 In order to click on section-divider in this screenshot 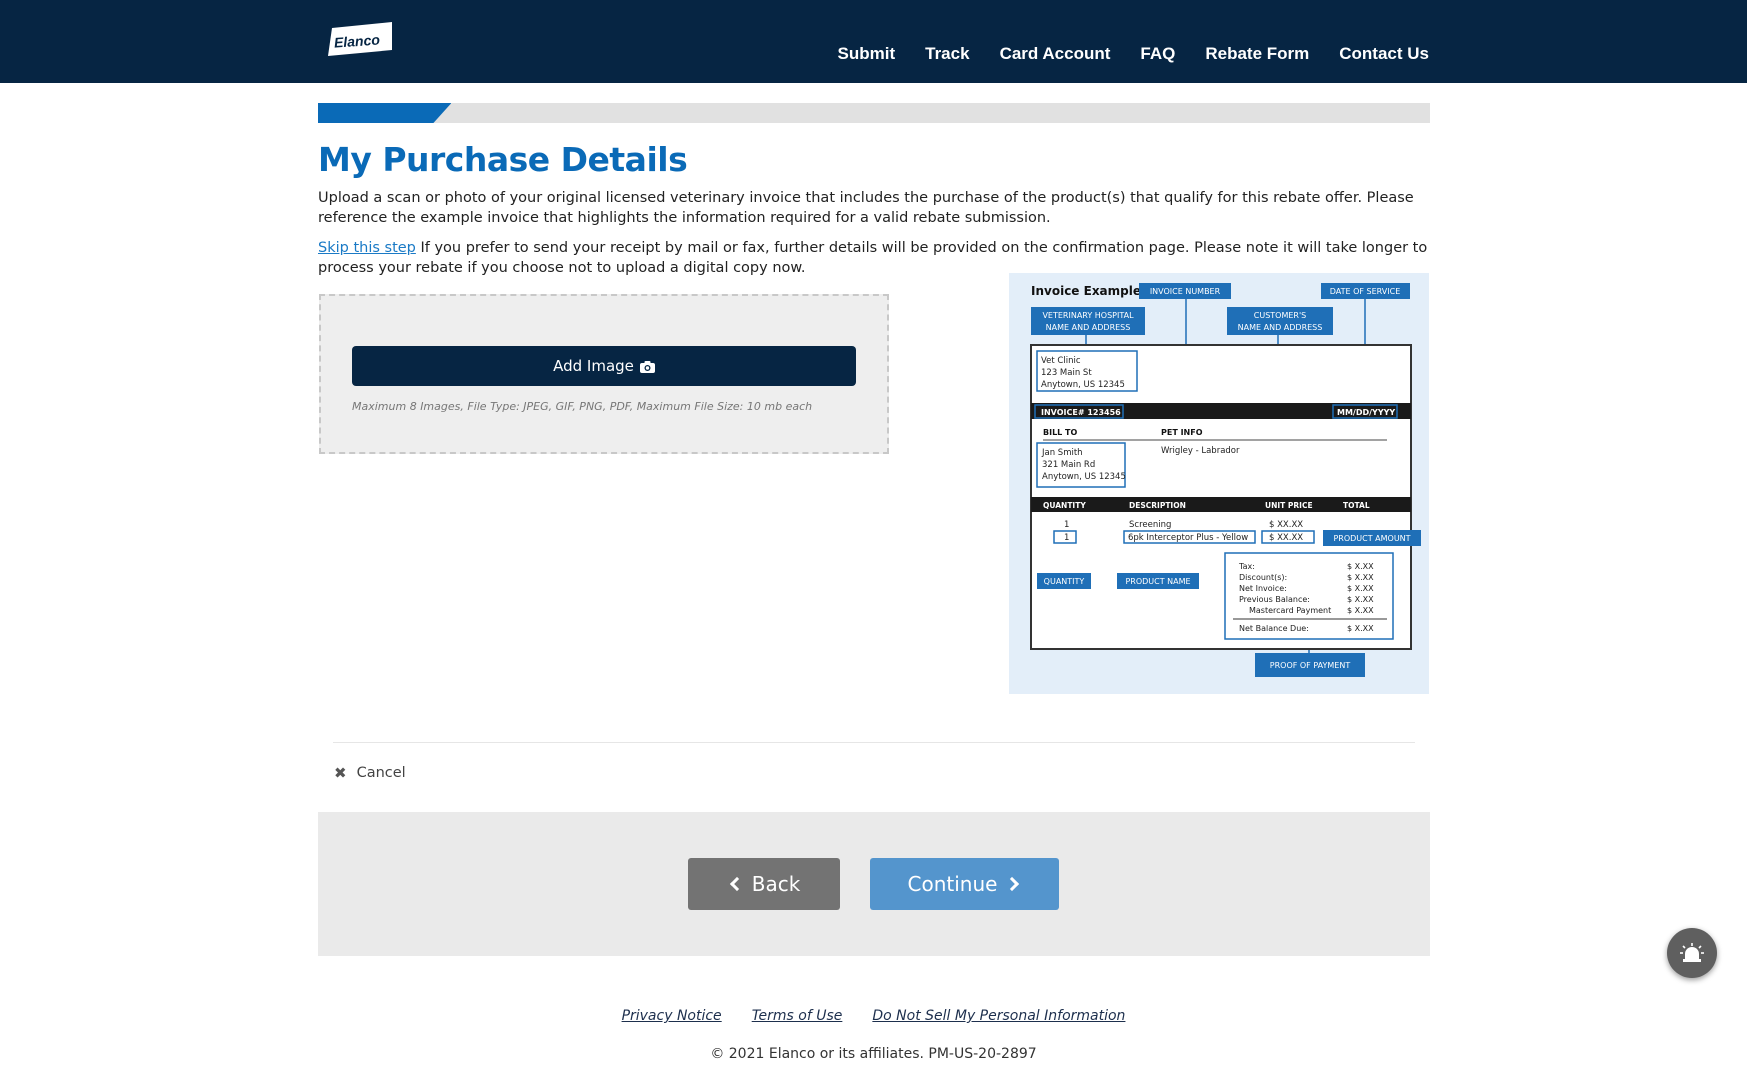, I will do `click(874, 742)`.